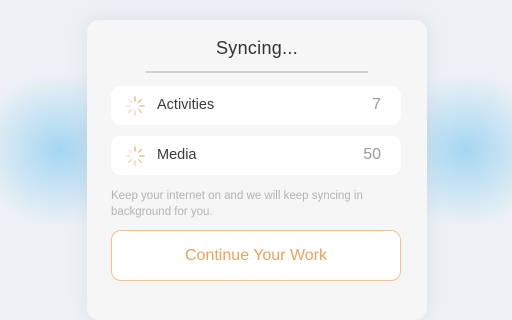 The image size is (512, 320). What do you see at coordinates (177, 155) in the screenshot?
I see `sync-item-label: Media` at bounding box center [177, 155].